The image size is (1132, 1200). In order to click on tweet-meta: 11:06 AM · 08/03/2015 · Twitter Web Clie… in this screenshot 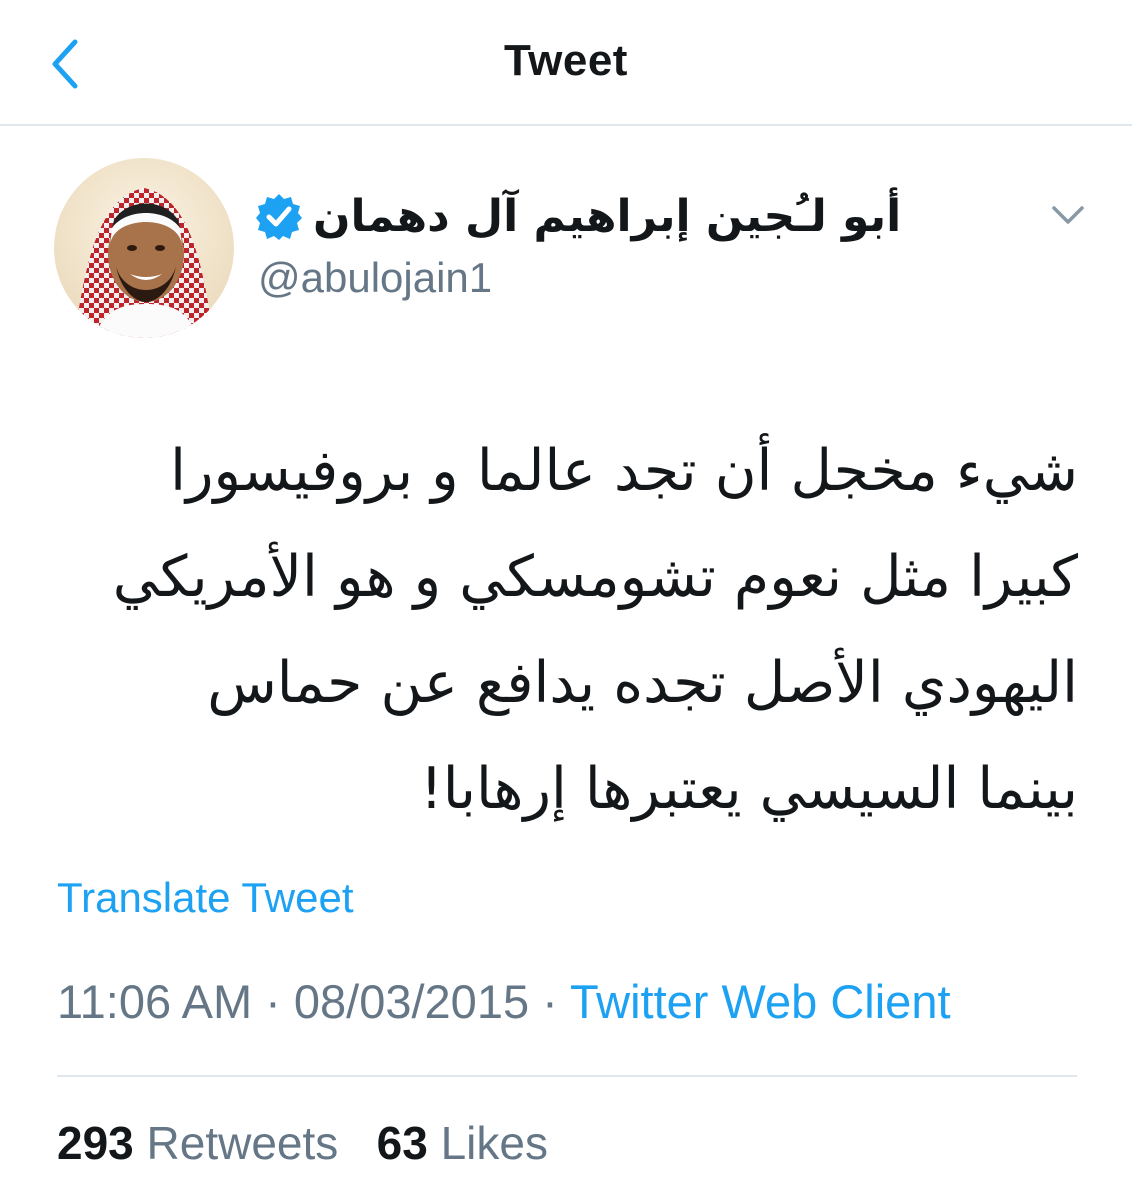, I will do `click(504, 1001)`.